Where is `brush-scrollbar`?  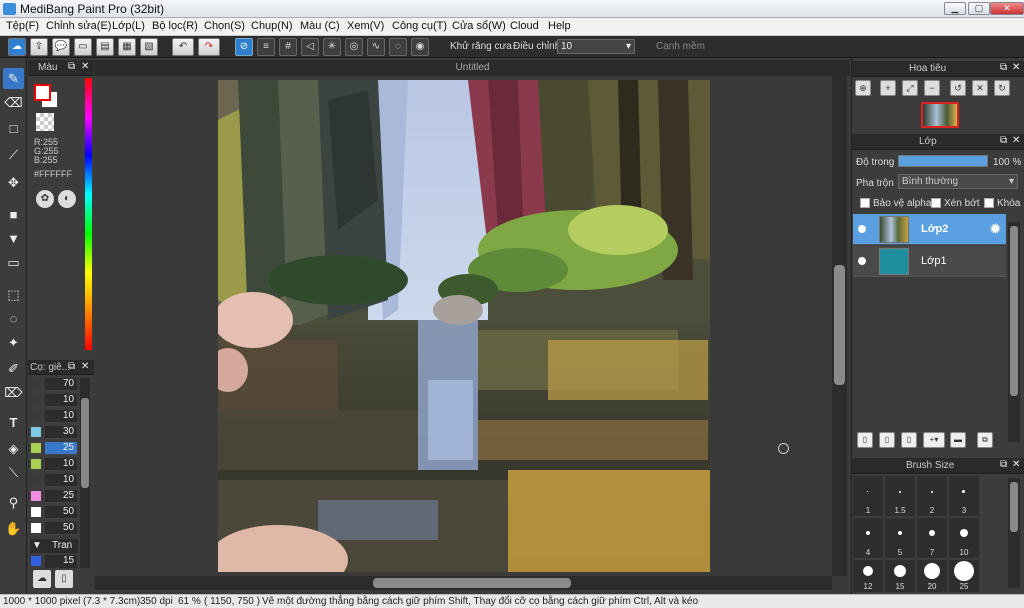
brush-scrollbar is located at coordinates (85, 473).